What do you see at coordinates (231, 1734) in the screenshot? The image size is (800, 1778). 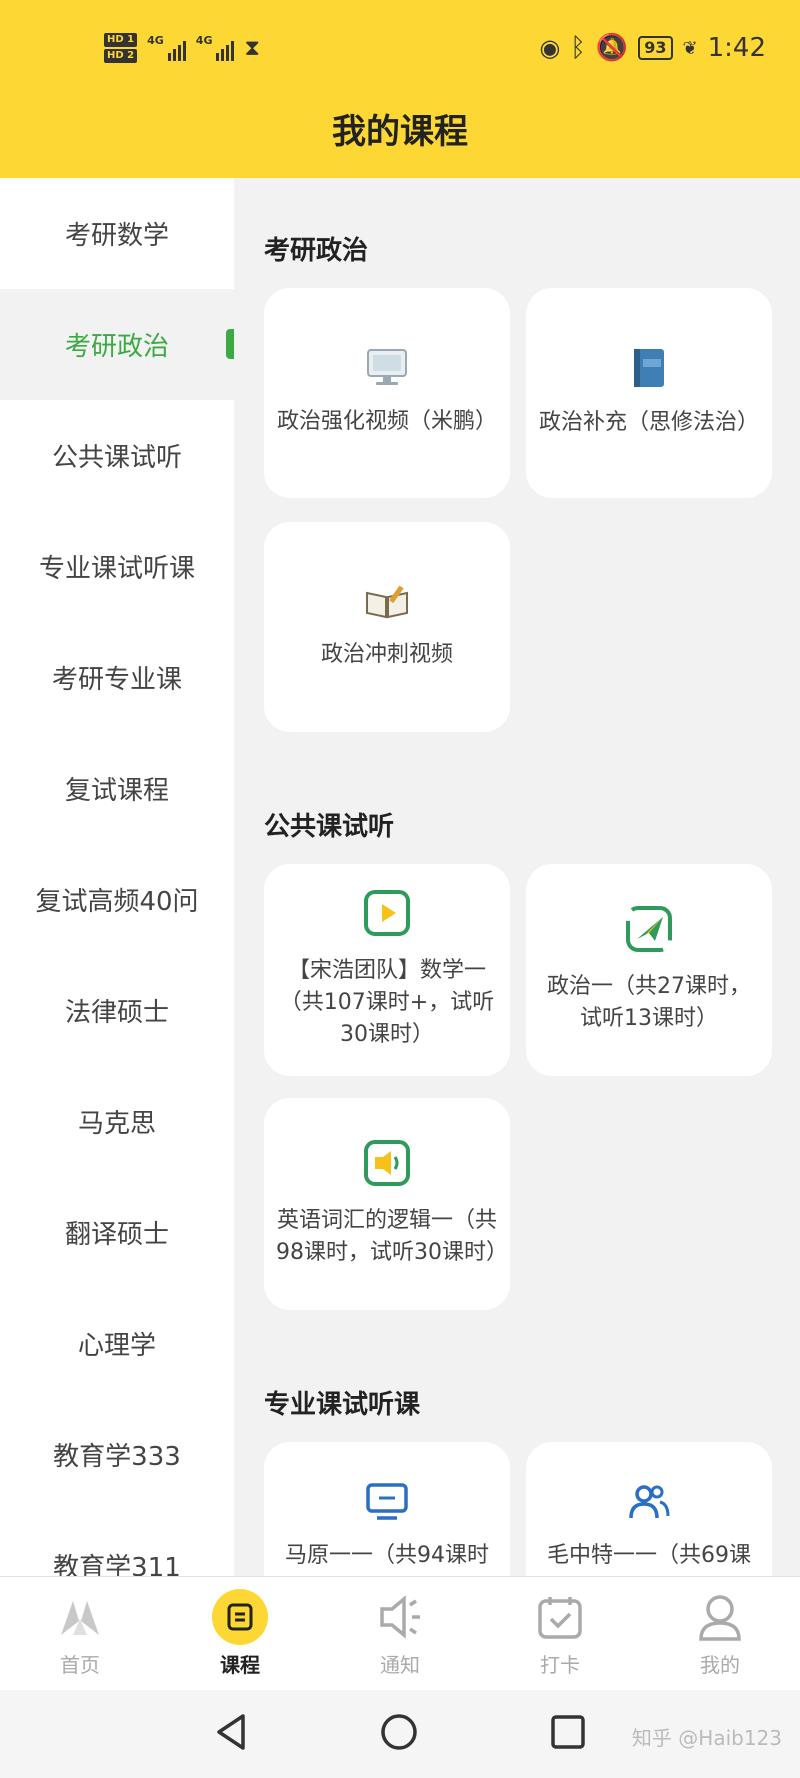 I see `back-icon` at bounding box center [231, 1734].